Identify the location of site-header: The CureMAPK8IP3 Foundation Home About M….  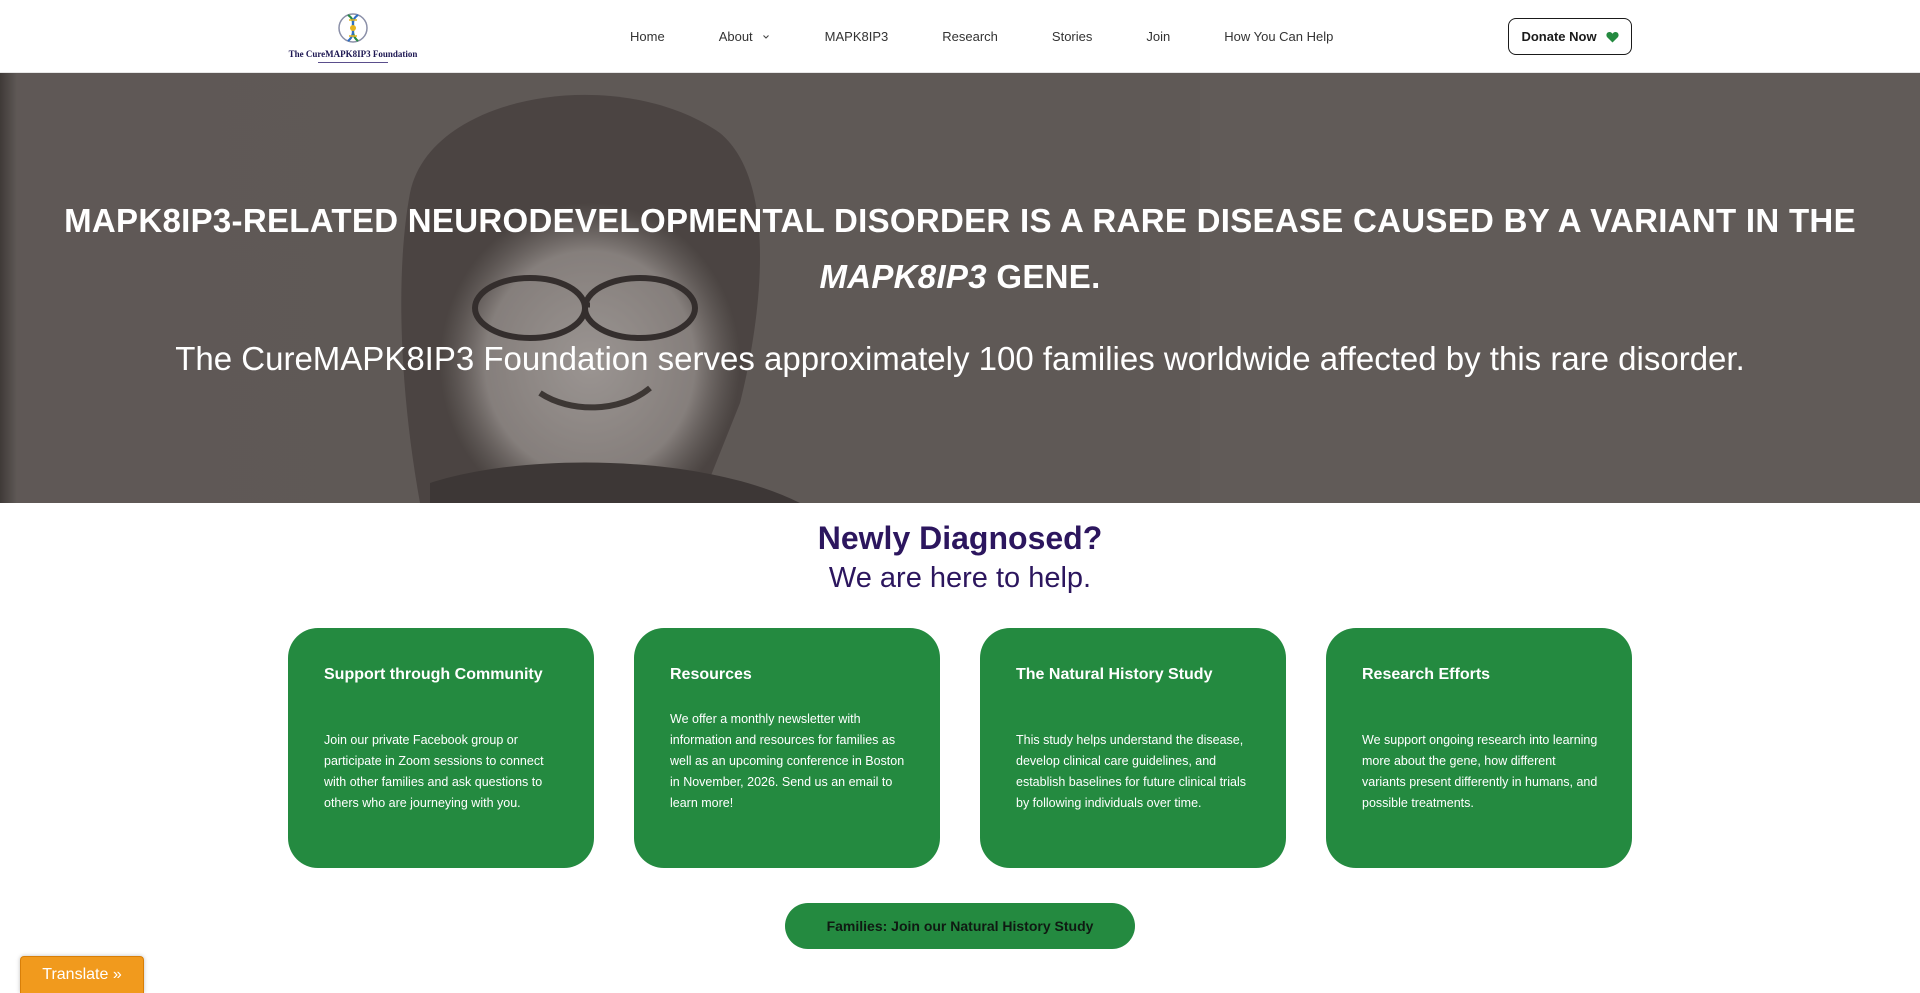
(960, 36).